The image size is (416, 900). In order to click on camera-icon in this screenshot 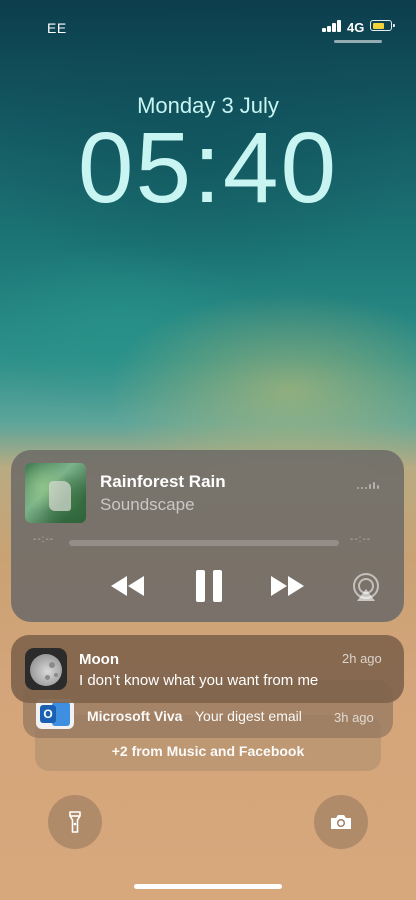, I will do `click(341, 822)`.